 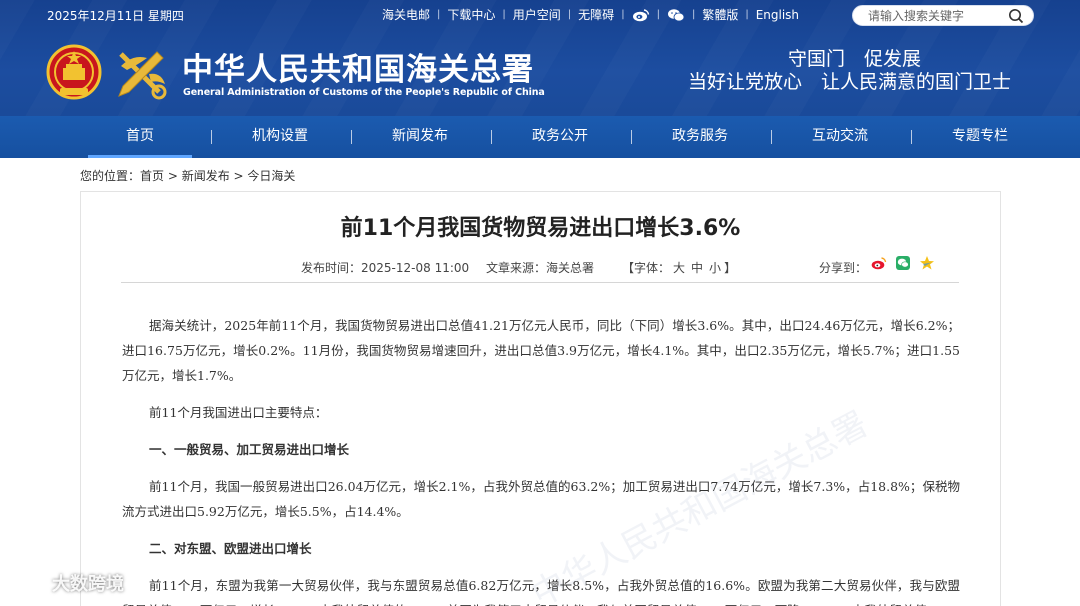 I want to click on search-icon, so click(x=1016, y=16).